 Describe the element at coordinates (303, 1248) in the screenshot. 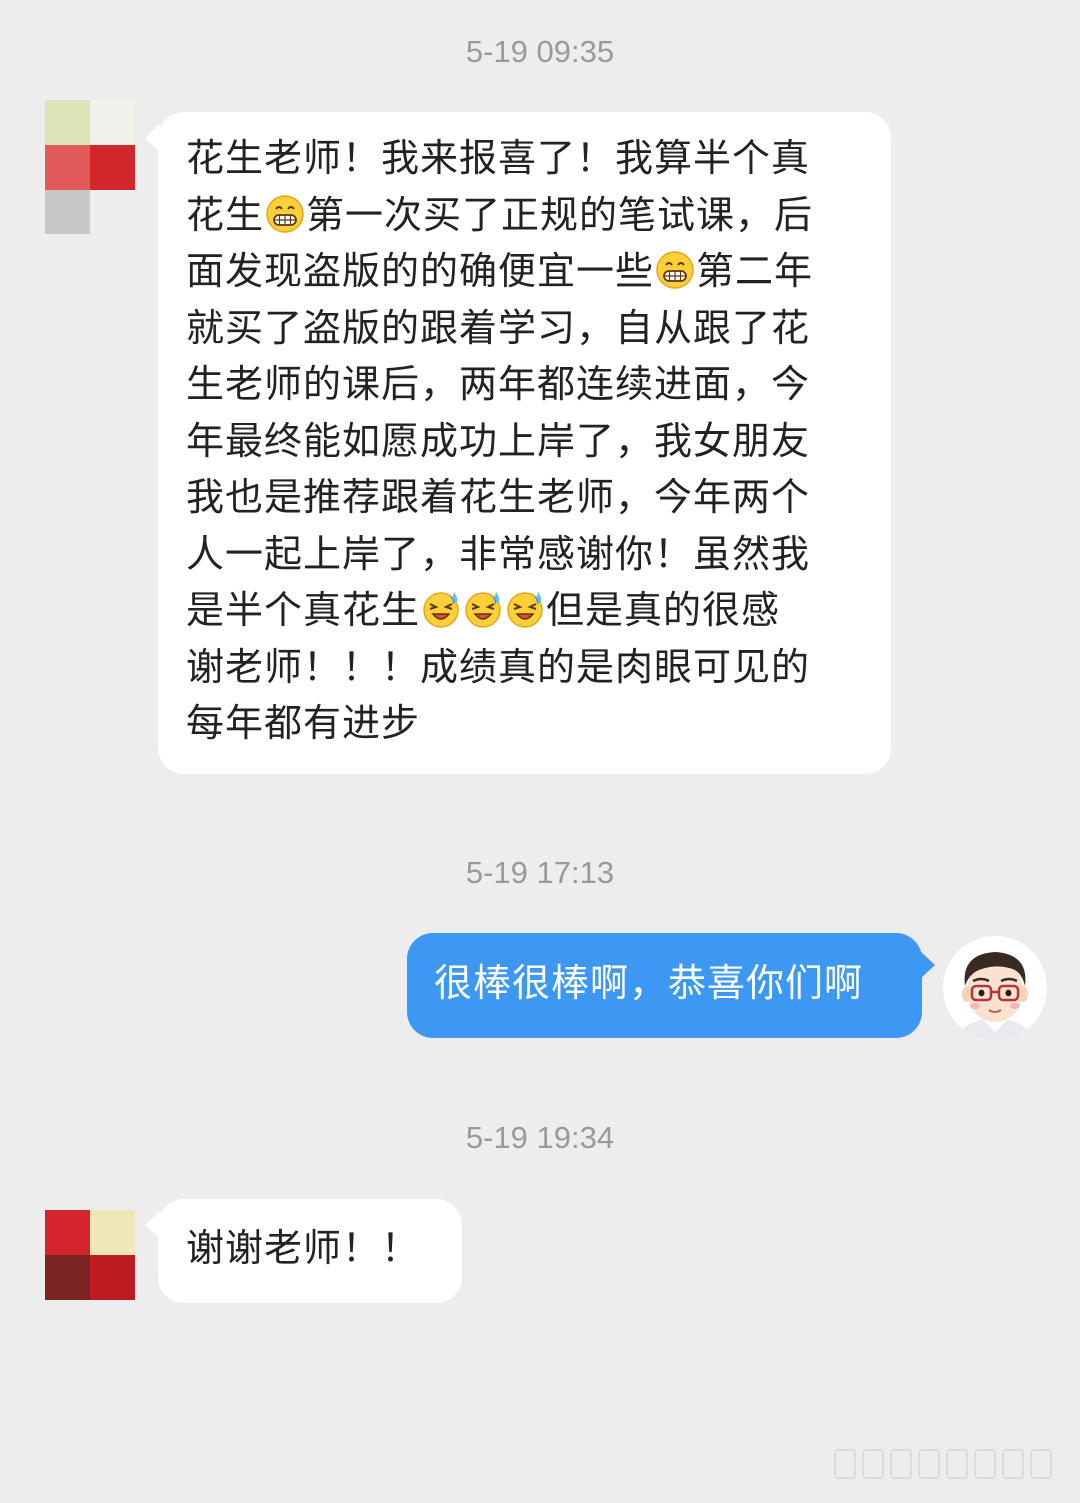

I see `message-text: 谢谢老师！！` at that location.